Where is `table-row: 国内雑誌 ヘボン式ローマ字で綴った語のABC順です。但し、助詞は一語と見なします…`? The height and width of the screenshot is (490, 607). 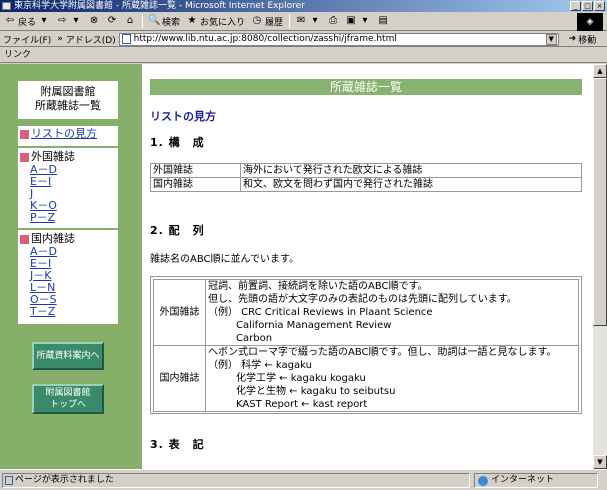
table-row: 国内雑誌 ヘボン式ローマ字で綴った語のABC順です。但し、助詞は一語と見なします… is located at coordinates (366, 378).